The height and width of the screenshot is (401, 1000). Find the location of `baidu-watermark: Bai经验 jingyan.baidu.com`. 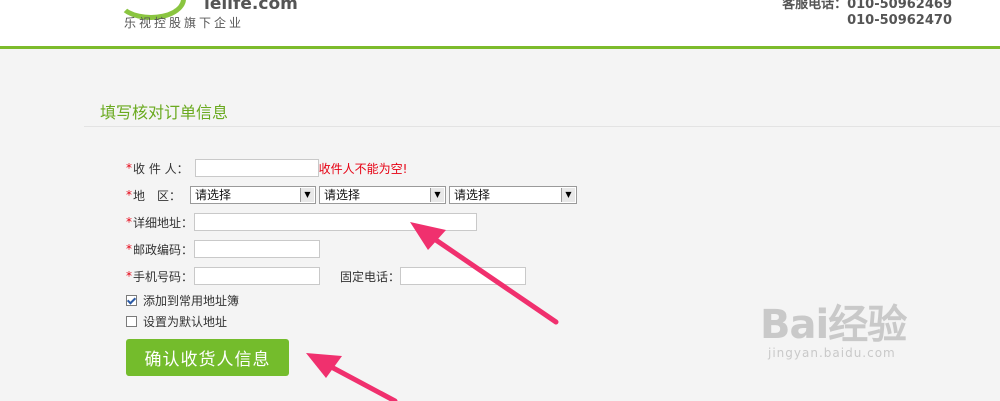

baidu-watermark: Bai经验 jingyan.baidu.com is located at coordinates (833, 326).